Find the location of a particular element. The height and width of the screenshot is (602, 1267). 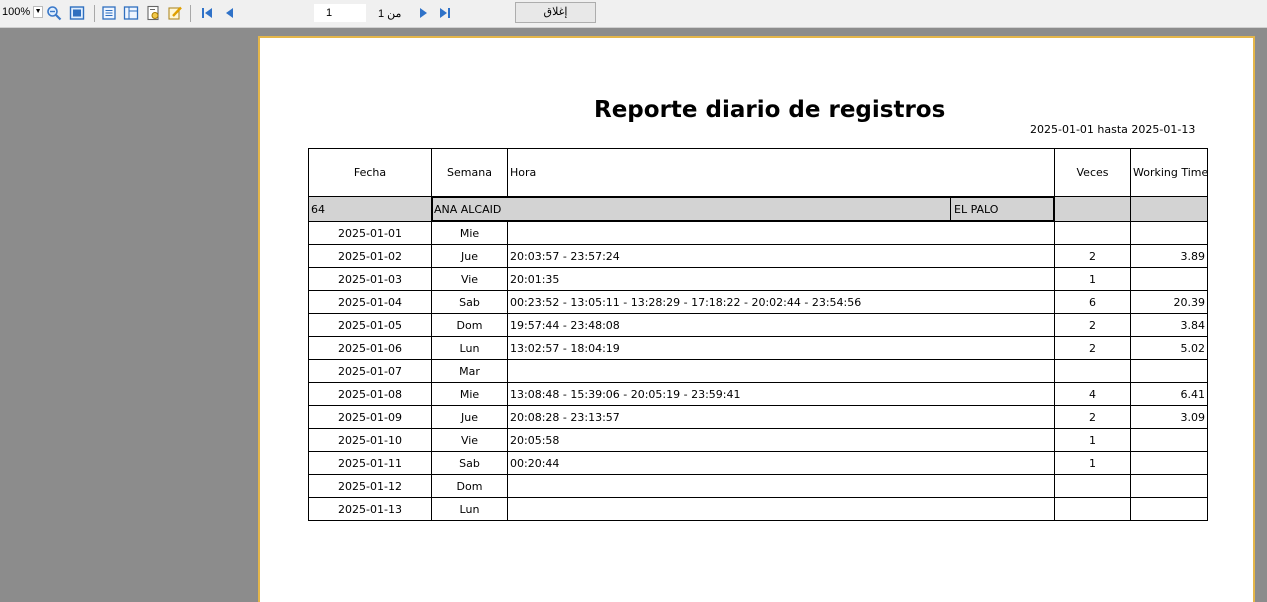

report-date-range: 2025-01-01 hasta 2025-01-13 is located at coordinates (1113, 129).